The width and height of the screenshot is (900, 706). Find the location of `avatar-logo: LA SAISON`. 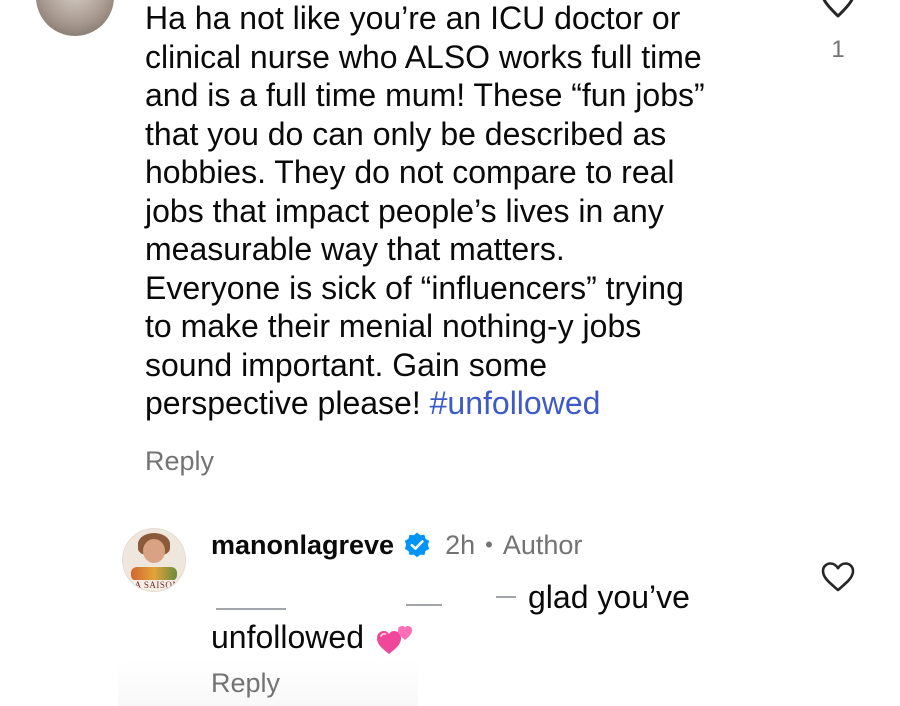

avatar-logo: LA SAISON is located at coordinates (154, 585).